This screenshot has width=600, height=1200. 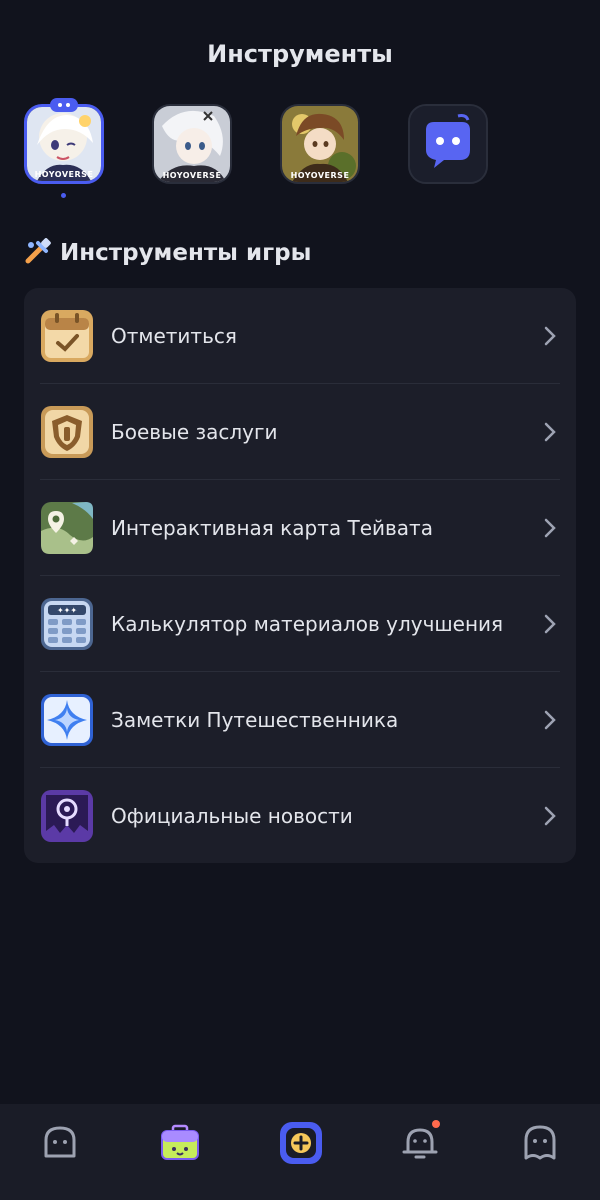 I want to click on active-game-marker-icon, so click(x=64, y=105).